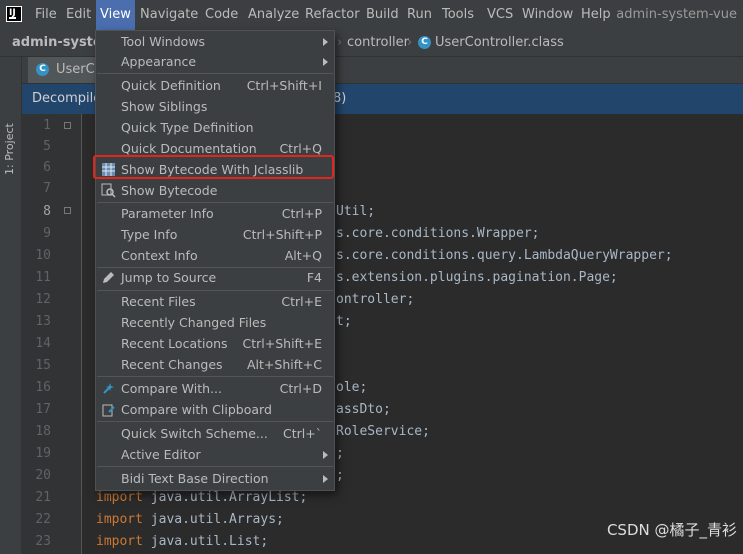 The height and width of the screenshot is (554, 743). Describe the element at coordinates (273, 15) in the screenshot. I see `menu-analyze: Analyze` at that location.